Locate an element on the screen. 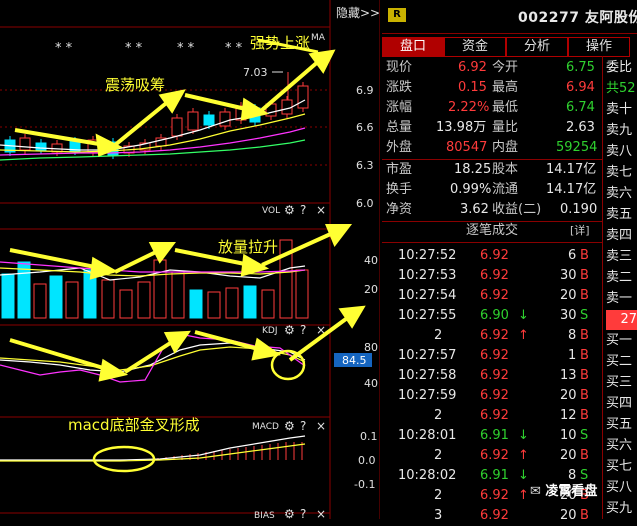 This screenshot has height=526, width=637. quote-row-pe: 市盈 18.25 股本 14.17亿 is located at coordinates (492, 170).